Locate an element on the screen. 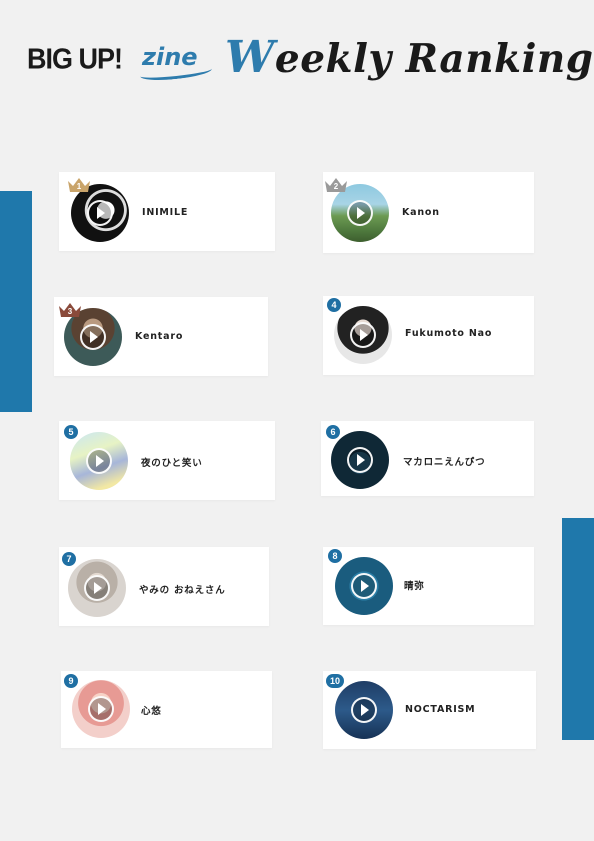 The image size is (594, 841). artist-name: INIMILE is located at coordinates (165, 212).